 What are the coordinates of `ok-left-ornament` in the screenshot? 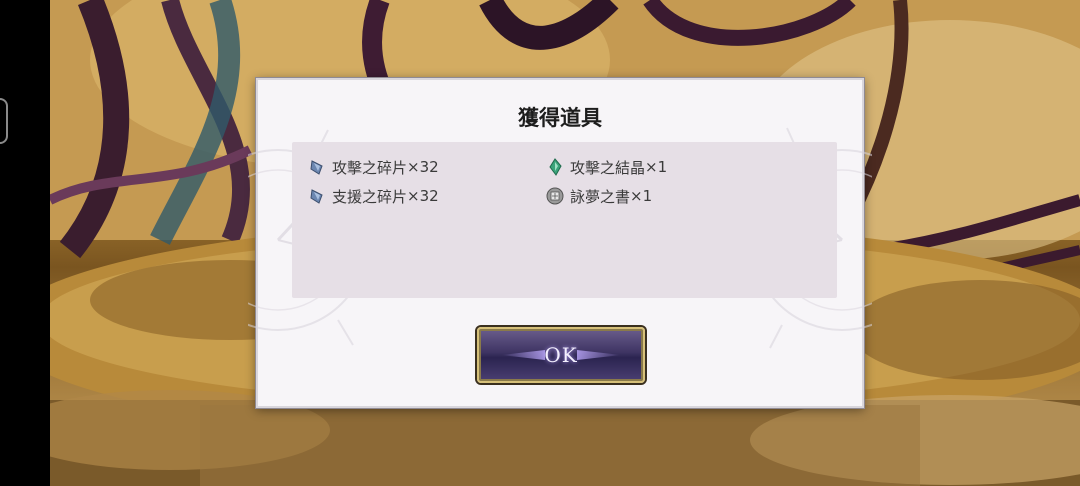 It's located at (523, 355).